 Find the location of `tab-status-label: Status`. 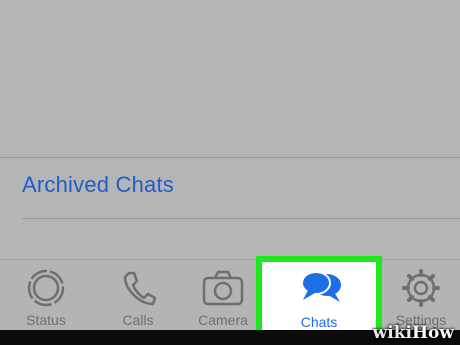

tab-status-label: Status is located at coordinates (46, 320).